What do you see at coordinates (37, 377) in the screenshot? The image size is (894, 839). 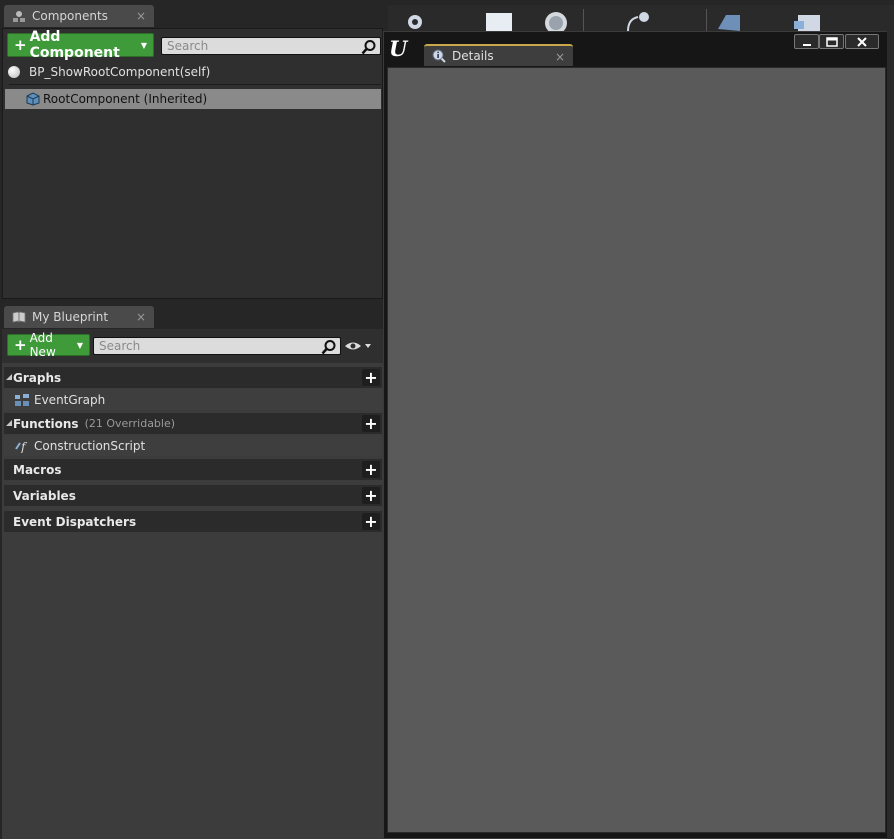 I see `category-label: Graphs` at bounding box center [37, 377].